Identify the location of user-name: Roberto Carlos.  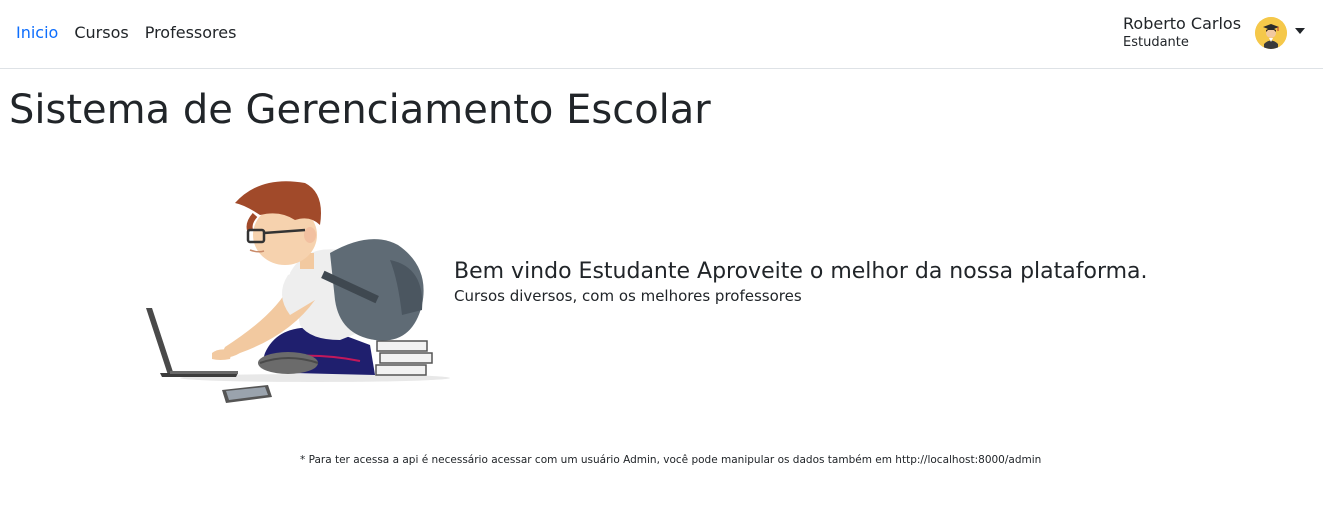
(1182, 23).